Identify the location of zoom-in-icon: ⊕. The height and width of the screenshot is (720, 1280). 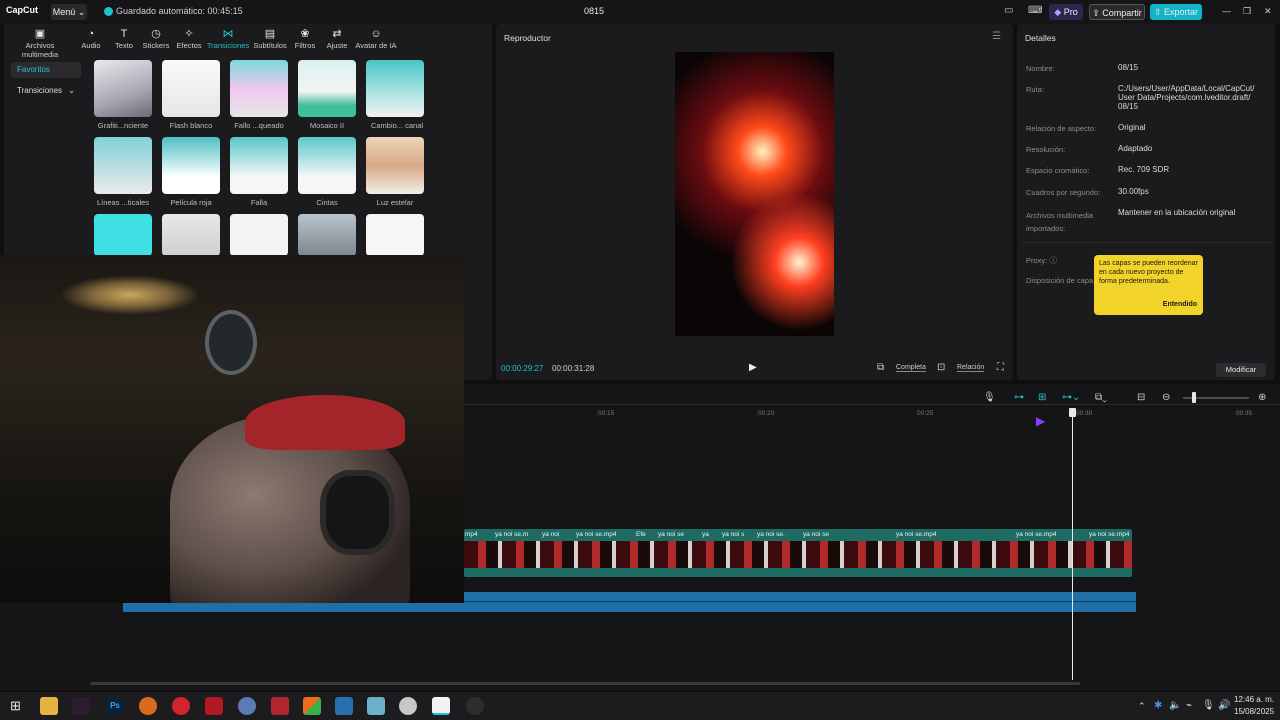
(1262, 397).